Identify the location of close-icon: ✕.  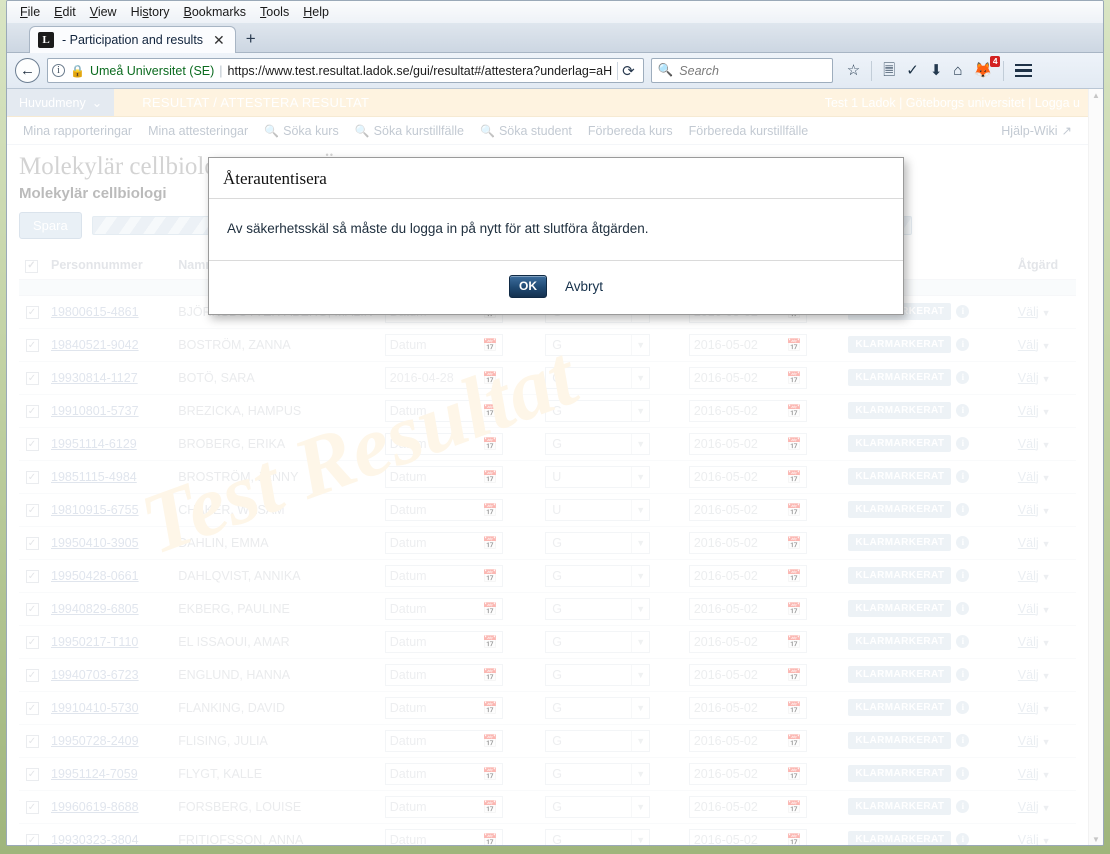
(219, 40).